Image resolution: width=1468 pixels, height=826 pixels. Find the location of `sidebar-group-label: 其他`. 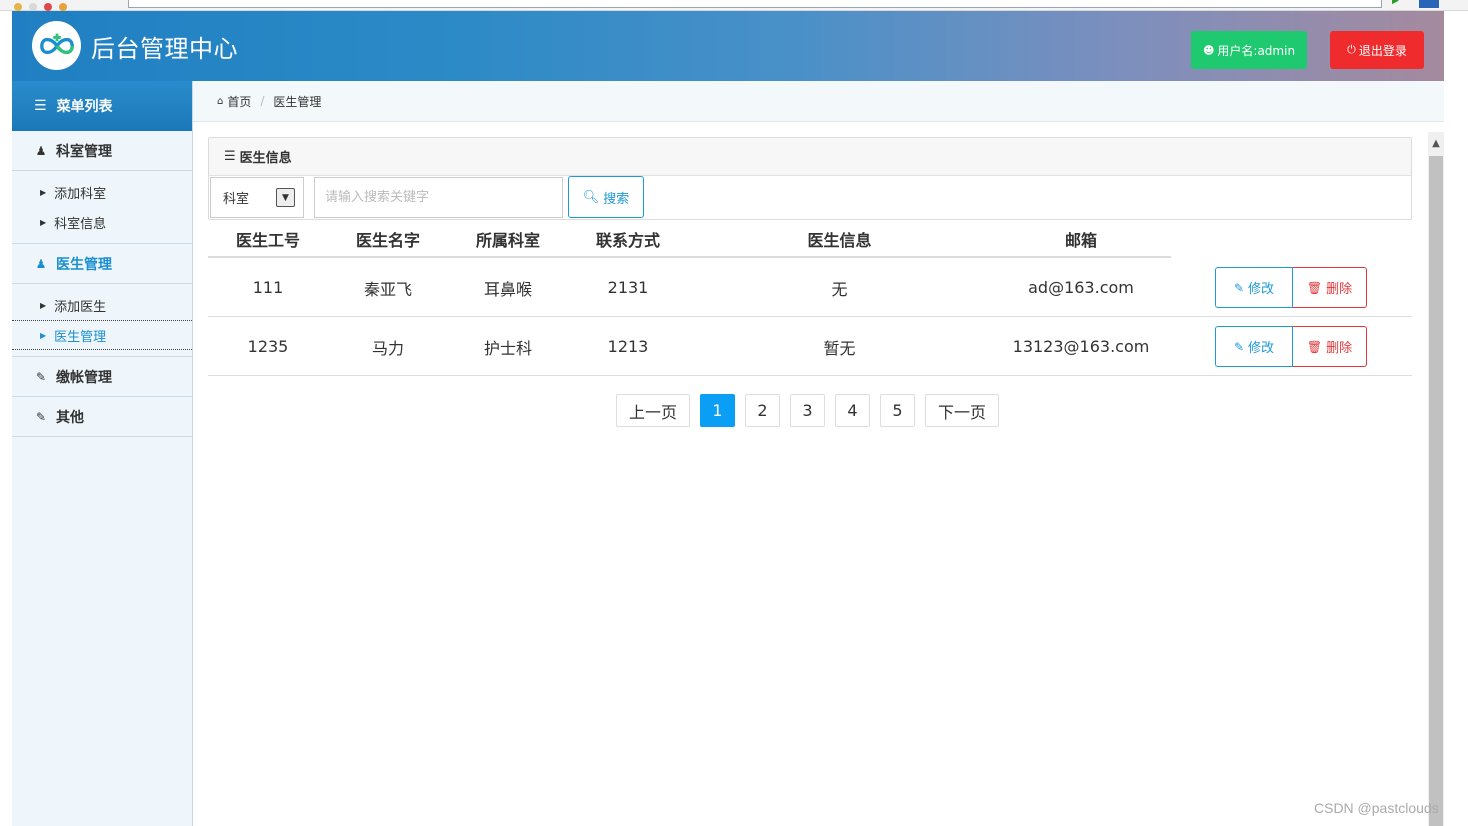

sidebar-group-label: 其他 is located at coordinates (70, 417).